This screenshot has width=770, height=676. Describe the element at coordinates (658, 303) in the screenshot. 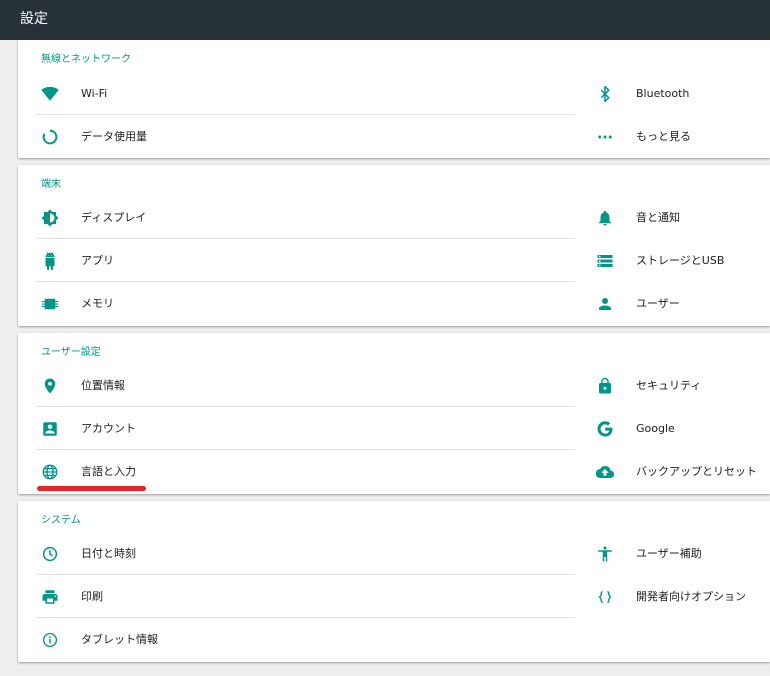

I see `setting-label: ユーザー` at that location.